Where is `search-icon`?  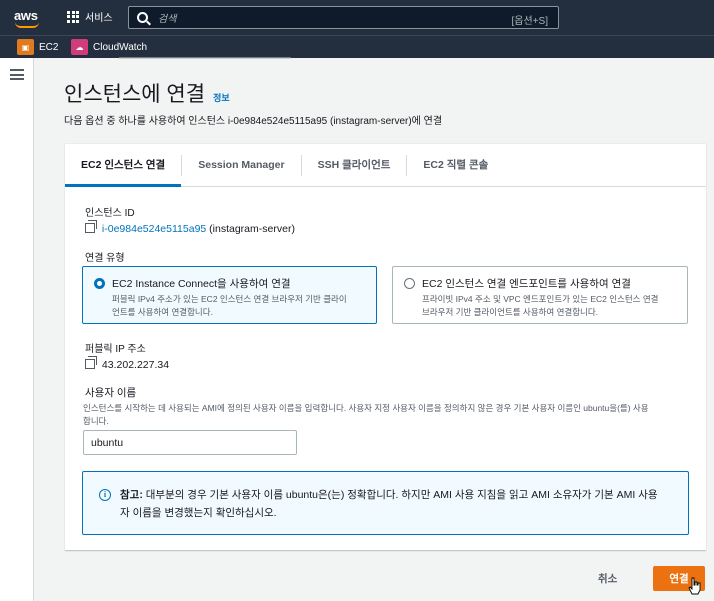 search-icon is located at coordinates (142, 17).